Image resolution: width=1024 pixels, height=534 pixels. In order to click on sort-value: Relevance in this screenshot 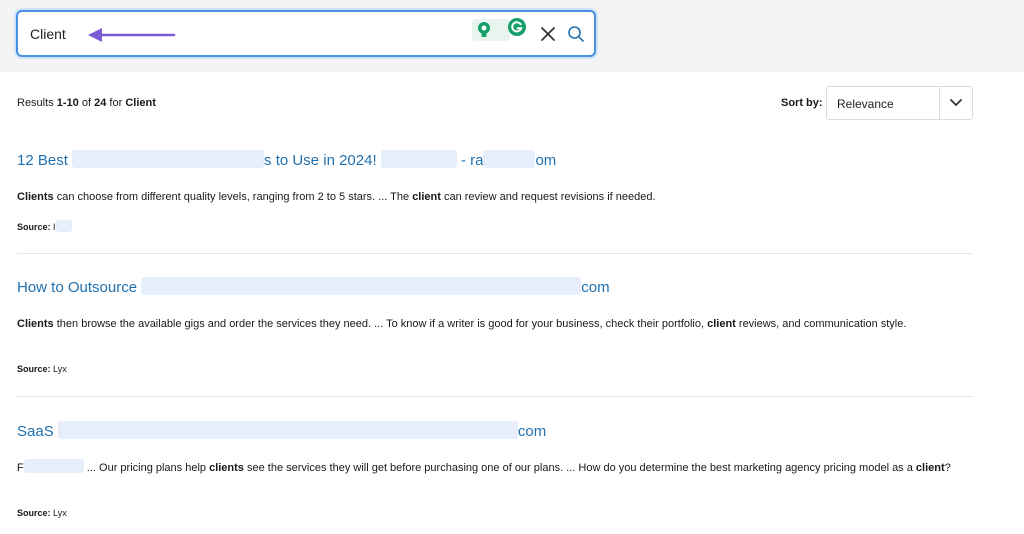, I will do `click(865, 104)`.